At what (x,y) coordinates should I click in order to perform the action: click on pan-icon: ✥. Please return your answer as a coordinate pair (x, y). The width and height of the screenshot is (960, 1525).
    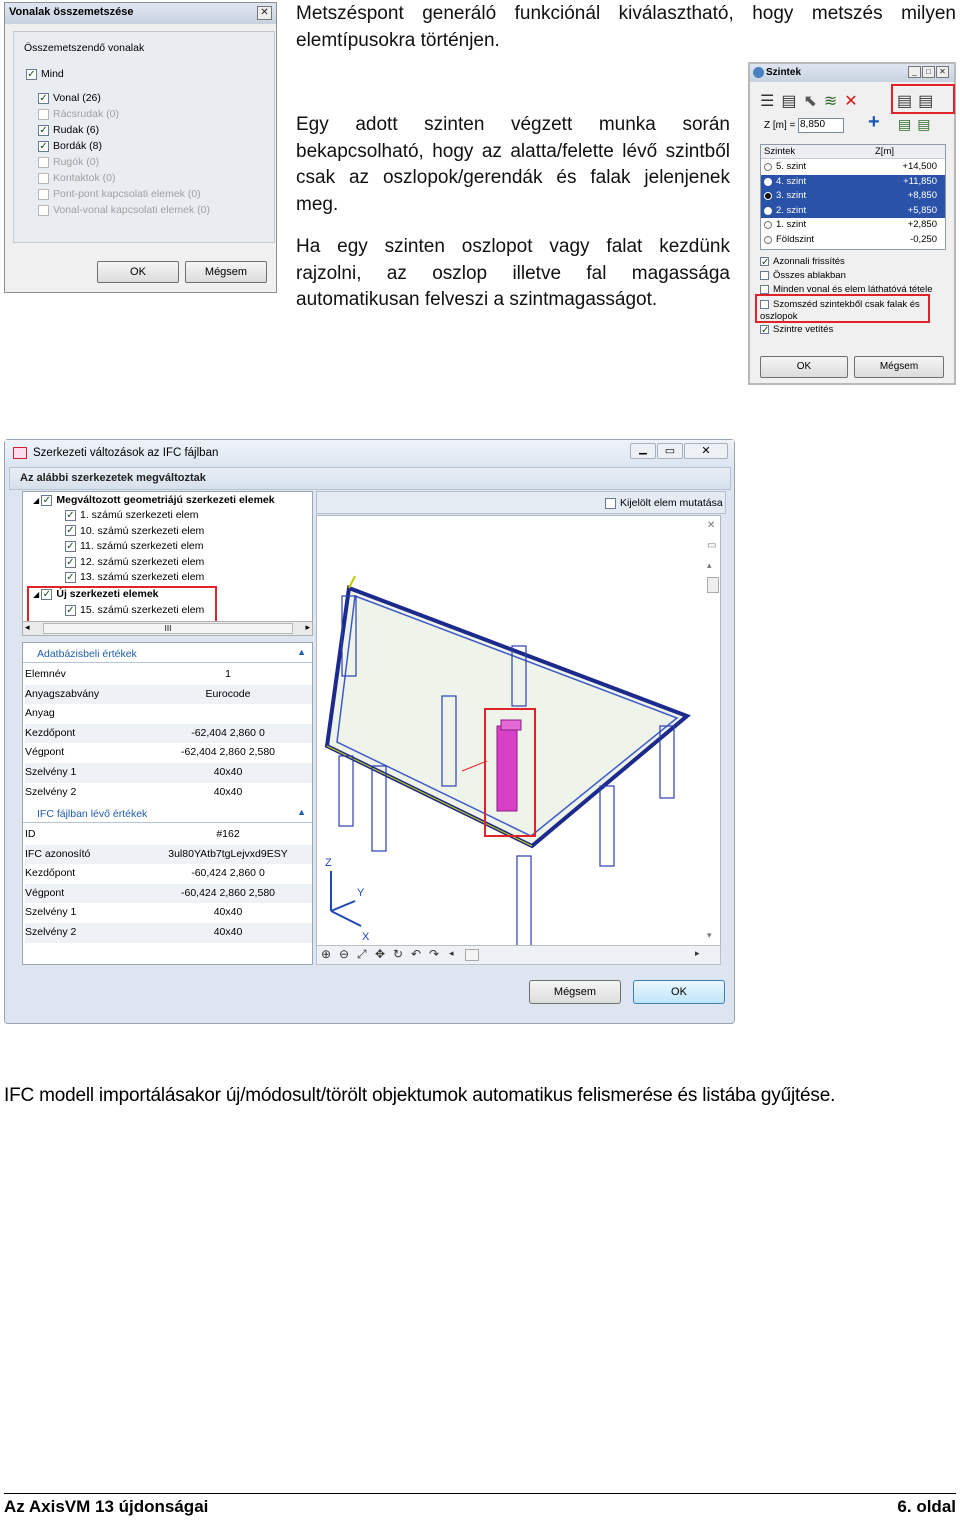
    Looking at the image, I should click on (380, 954).